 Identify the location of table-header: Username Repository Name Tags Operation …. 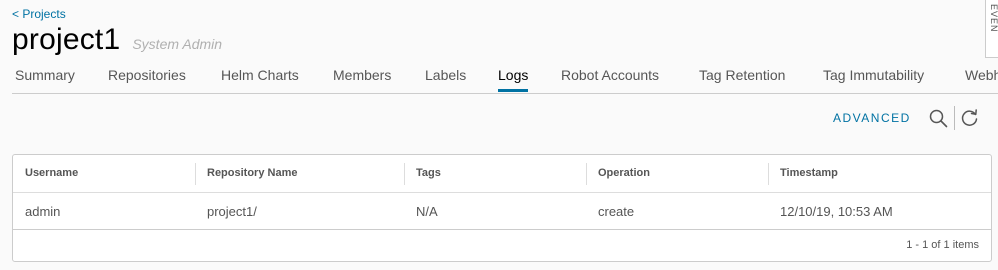
(502, 174).